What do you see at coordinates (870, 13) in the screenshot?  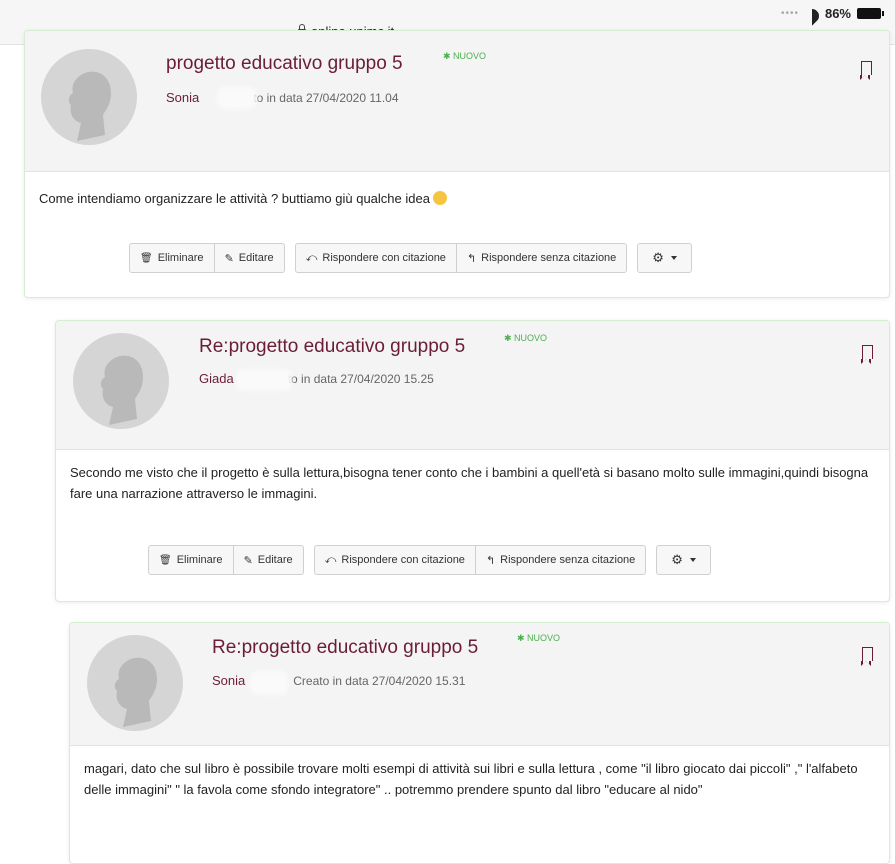 I see `battery-icon` at bounding box center [870, 13].